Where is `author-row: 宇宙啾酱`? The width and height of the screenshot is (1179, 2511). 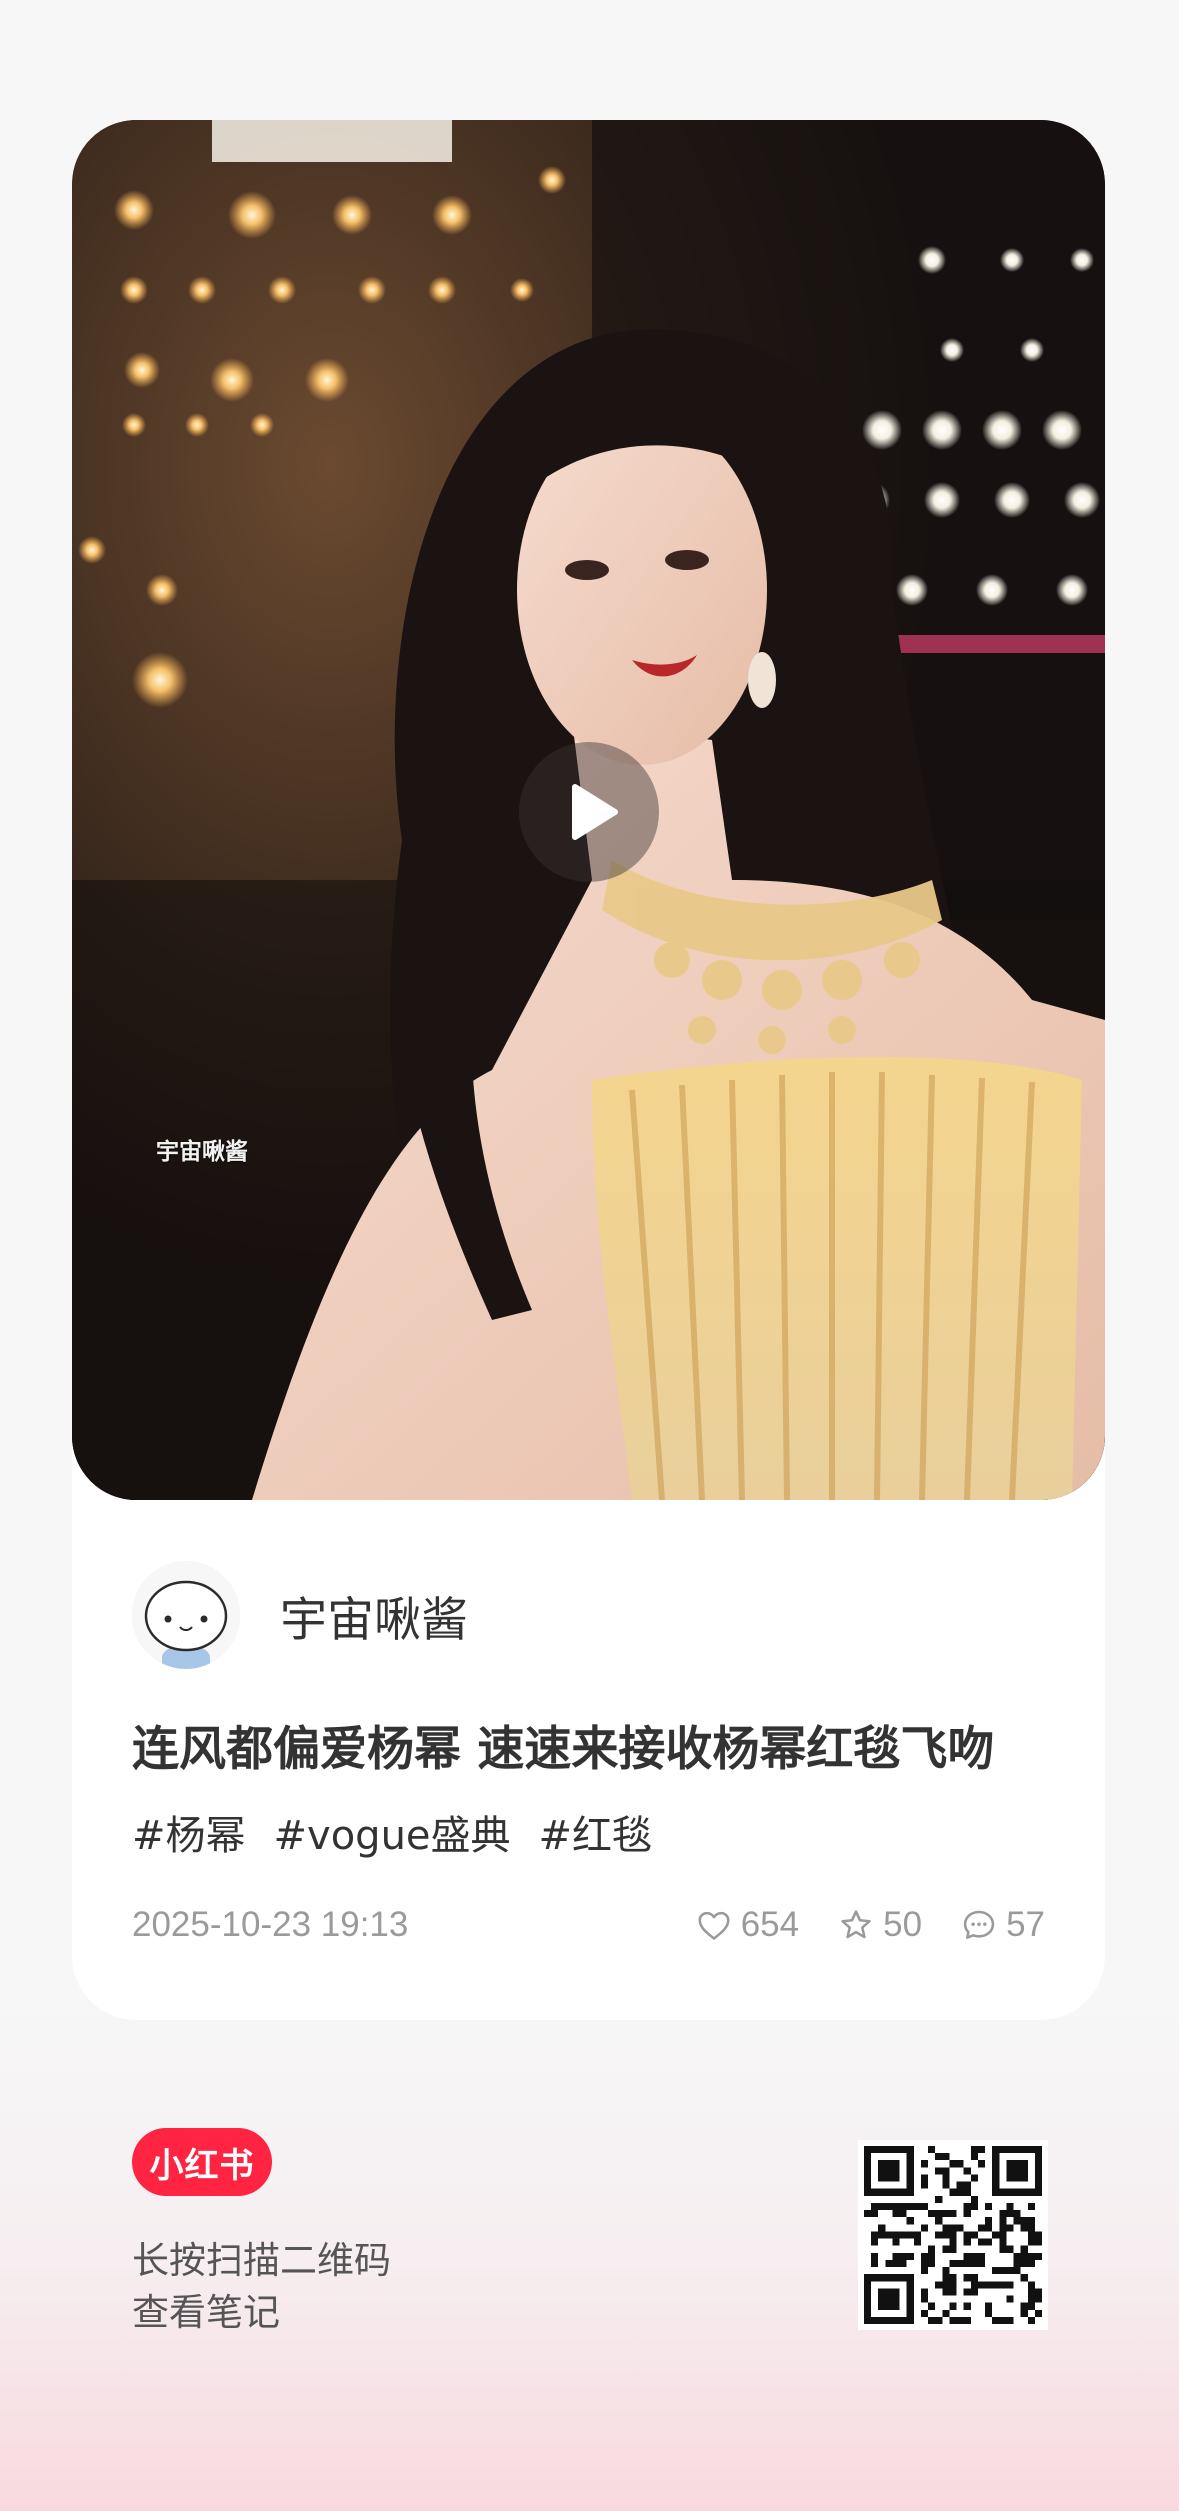 author-row: 宇宙啾酱 is located at coordinates (300, 1615).